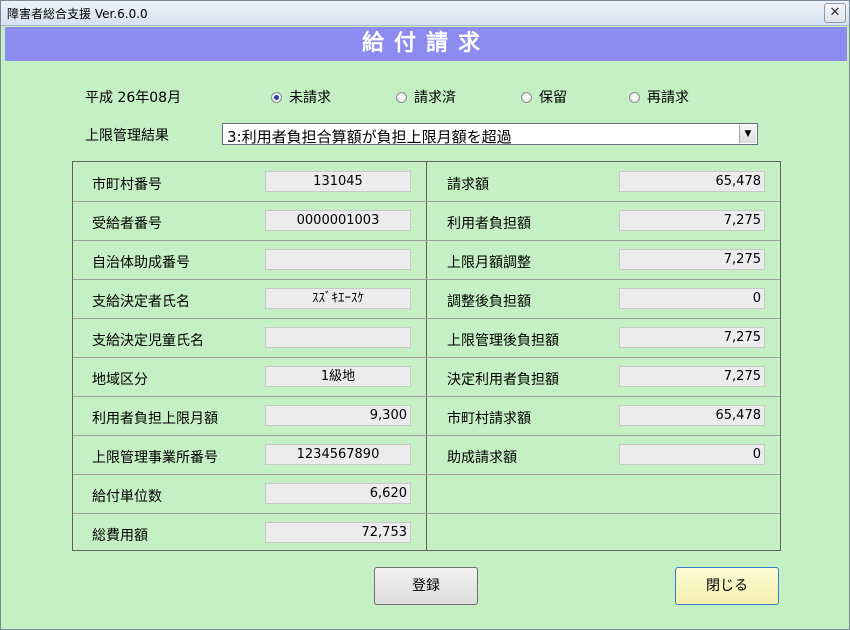 This screenshot has width=850, height=630. I want to click on post-limit-burden-label: 上限管理後負担額, so click(503, 341).